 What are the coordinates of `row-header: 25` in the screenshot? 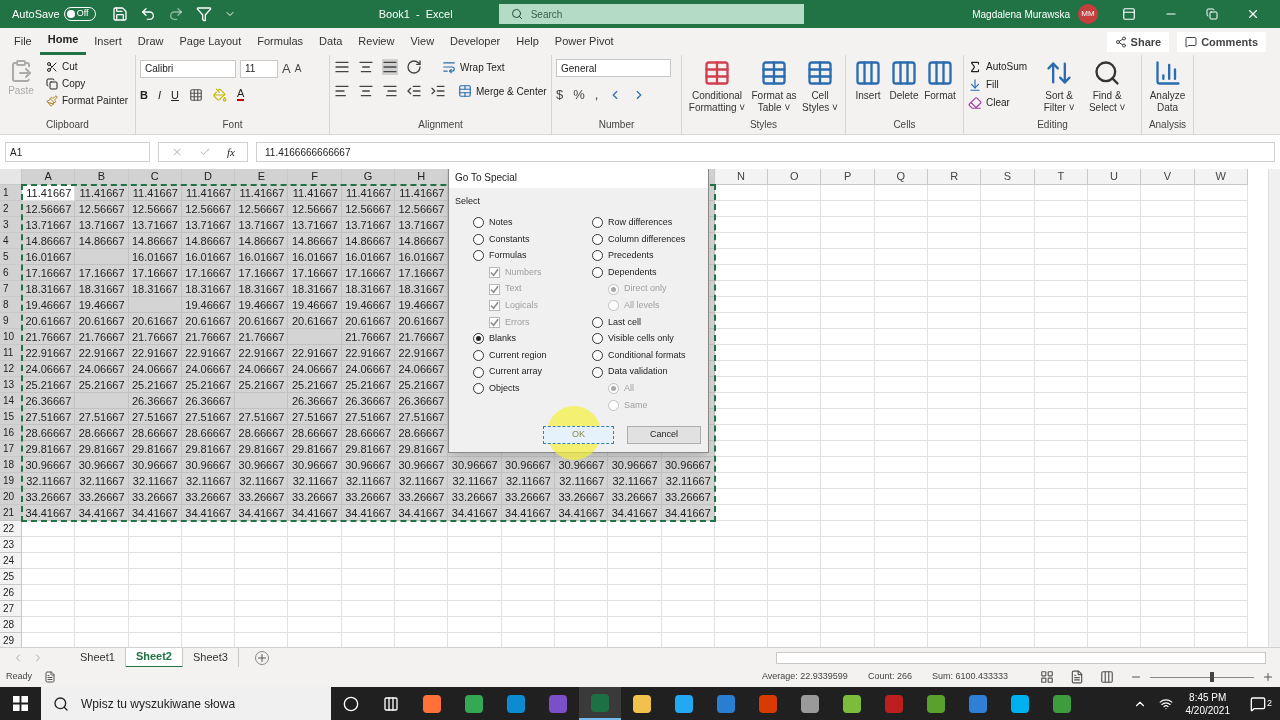 It's located at (11, 577).